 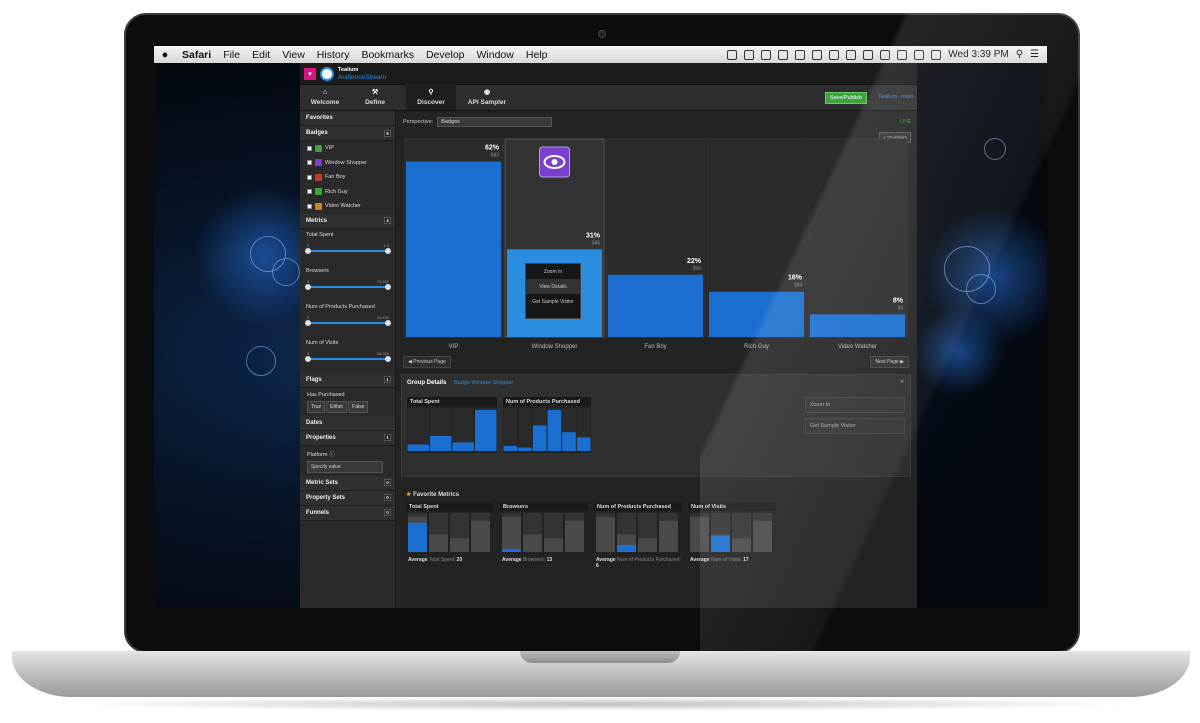 I want to click on notification-center-icon: ☰, so click(x=1034, y=54).